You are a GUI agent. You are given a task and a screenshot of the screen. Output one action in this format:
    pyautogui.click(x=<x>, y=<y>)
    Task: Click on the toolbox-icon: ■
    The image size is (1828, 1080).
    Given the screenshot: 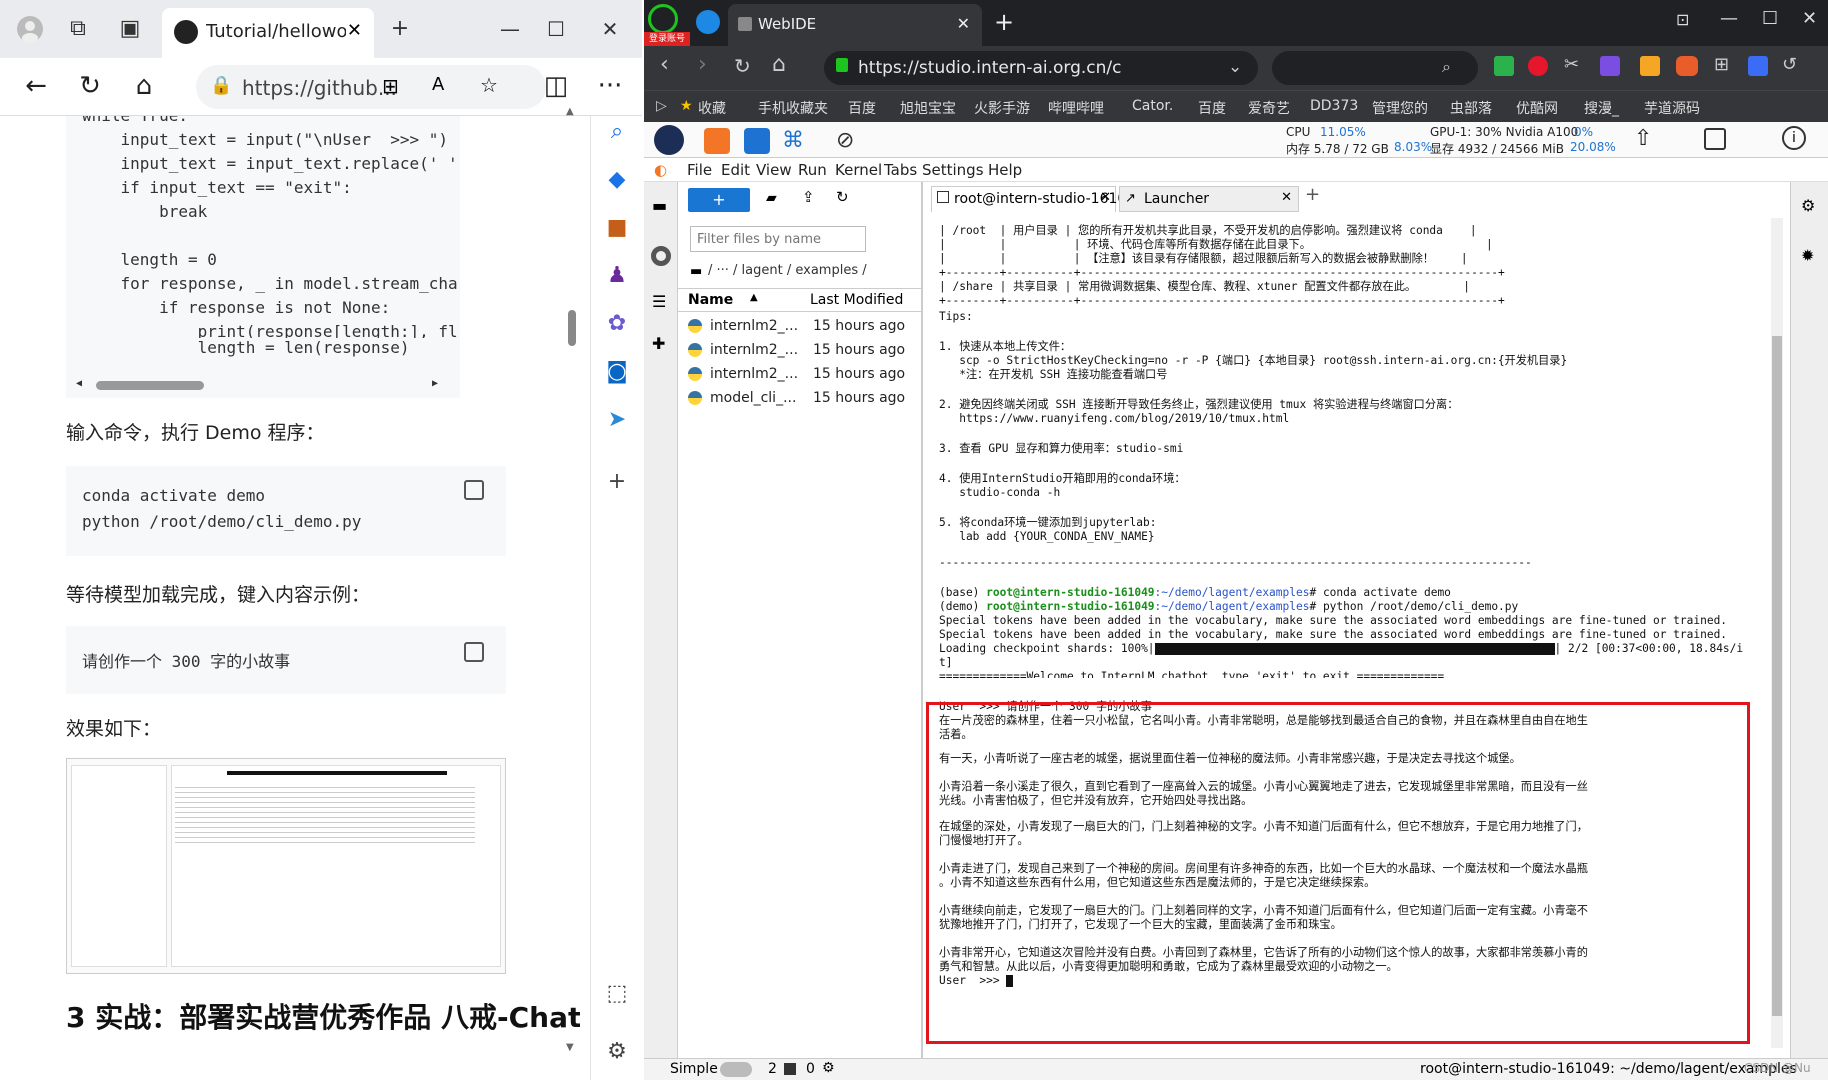 What is the action you would take?
    pyautogui.click(x=617, y=228)
    